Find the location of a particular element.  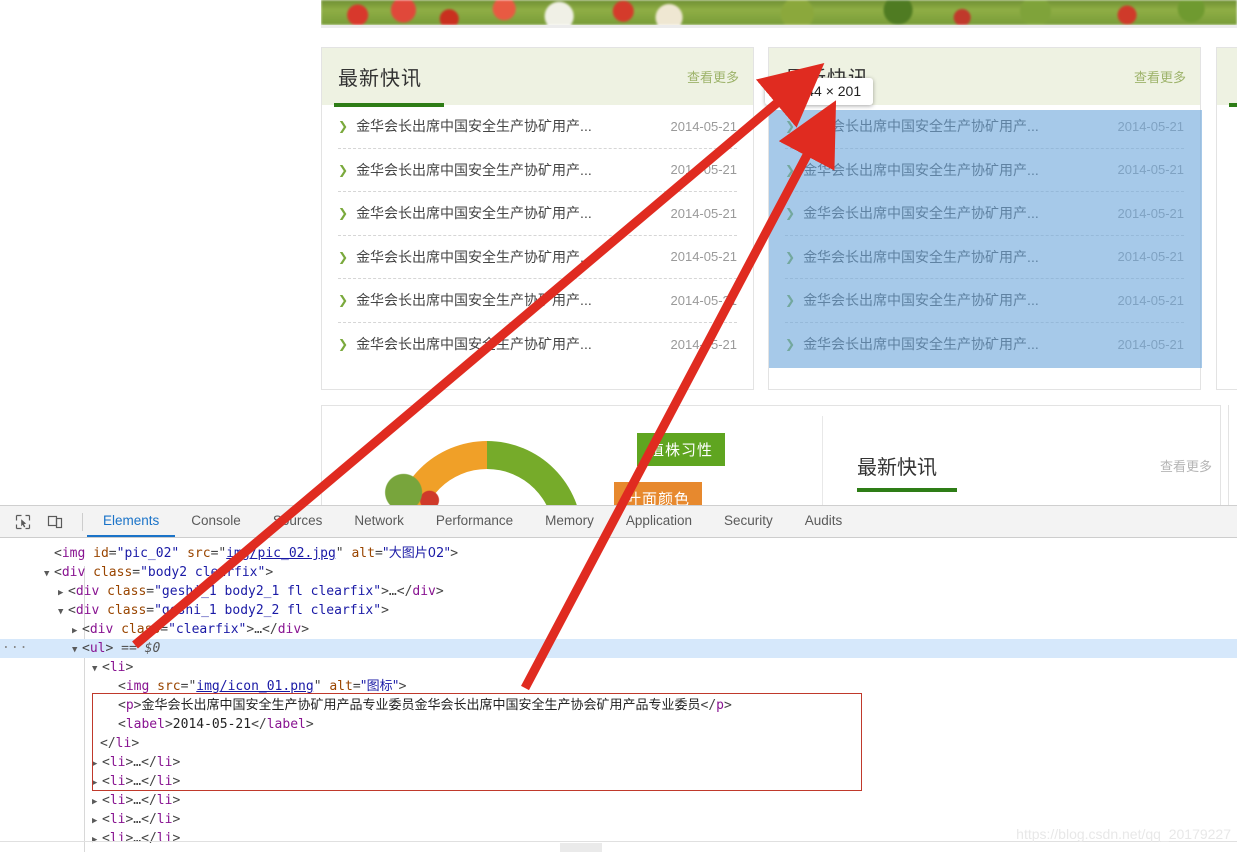

devtools-toolbar-icons is located at coordinates (39, 521).